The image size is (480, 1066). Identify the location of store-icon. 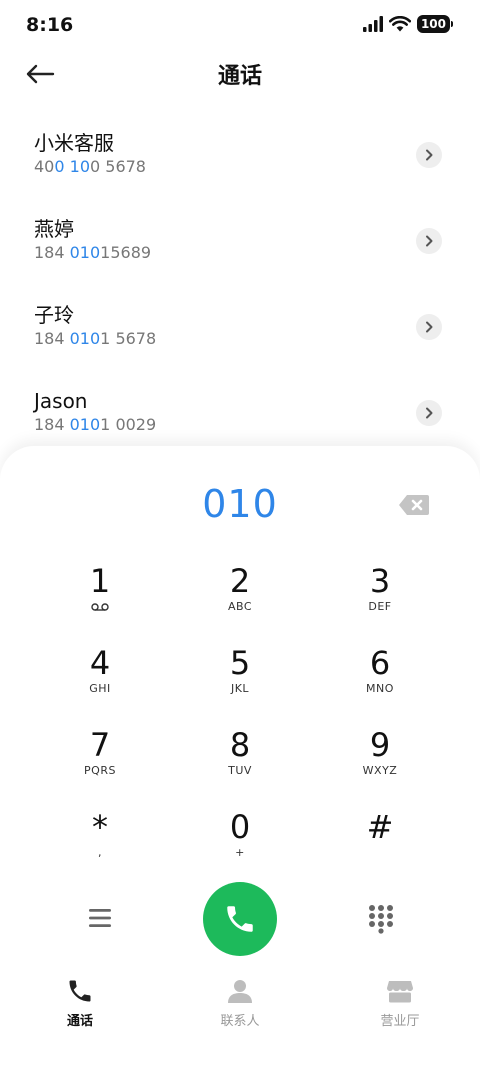
(400, 991).